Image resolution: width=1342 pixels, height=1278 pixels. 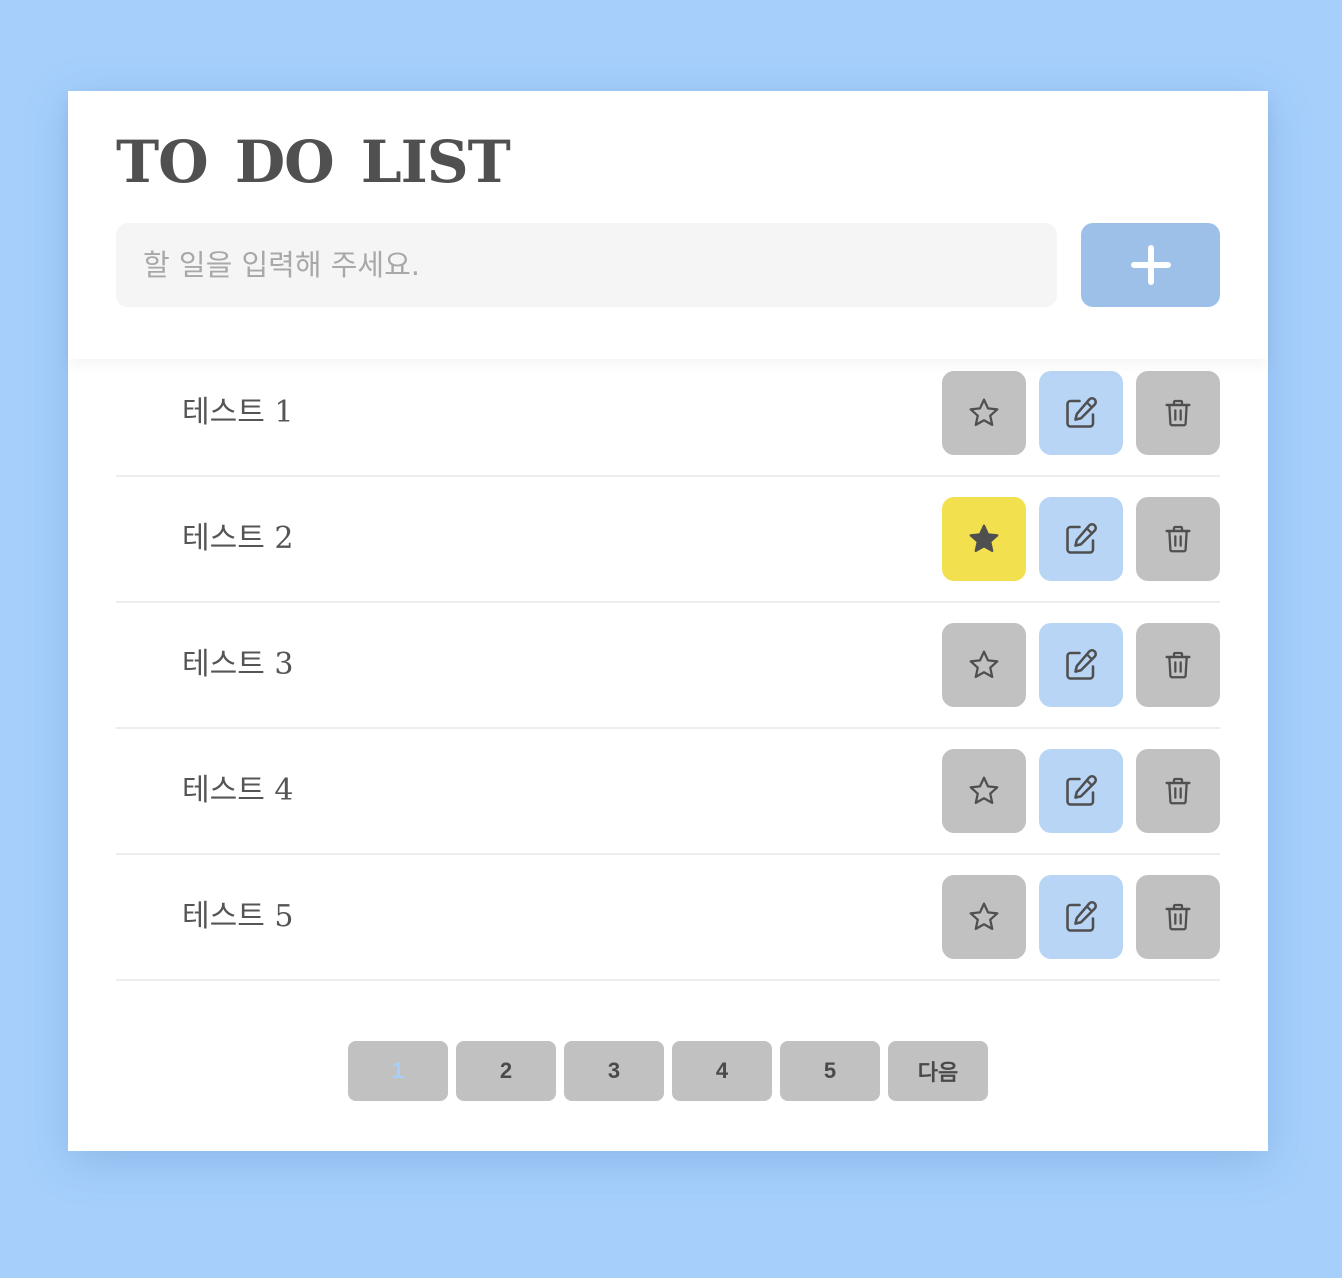 What do you see at coordinates (398, 1071) in the screenshot?
I see `page-button-1: 1` at bounding box center [398, 1071].